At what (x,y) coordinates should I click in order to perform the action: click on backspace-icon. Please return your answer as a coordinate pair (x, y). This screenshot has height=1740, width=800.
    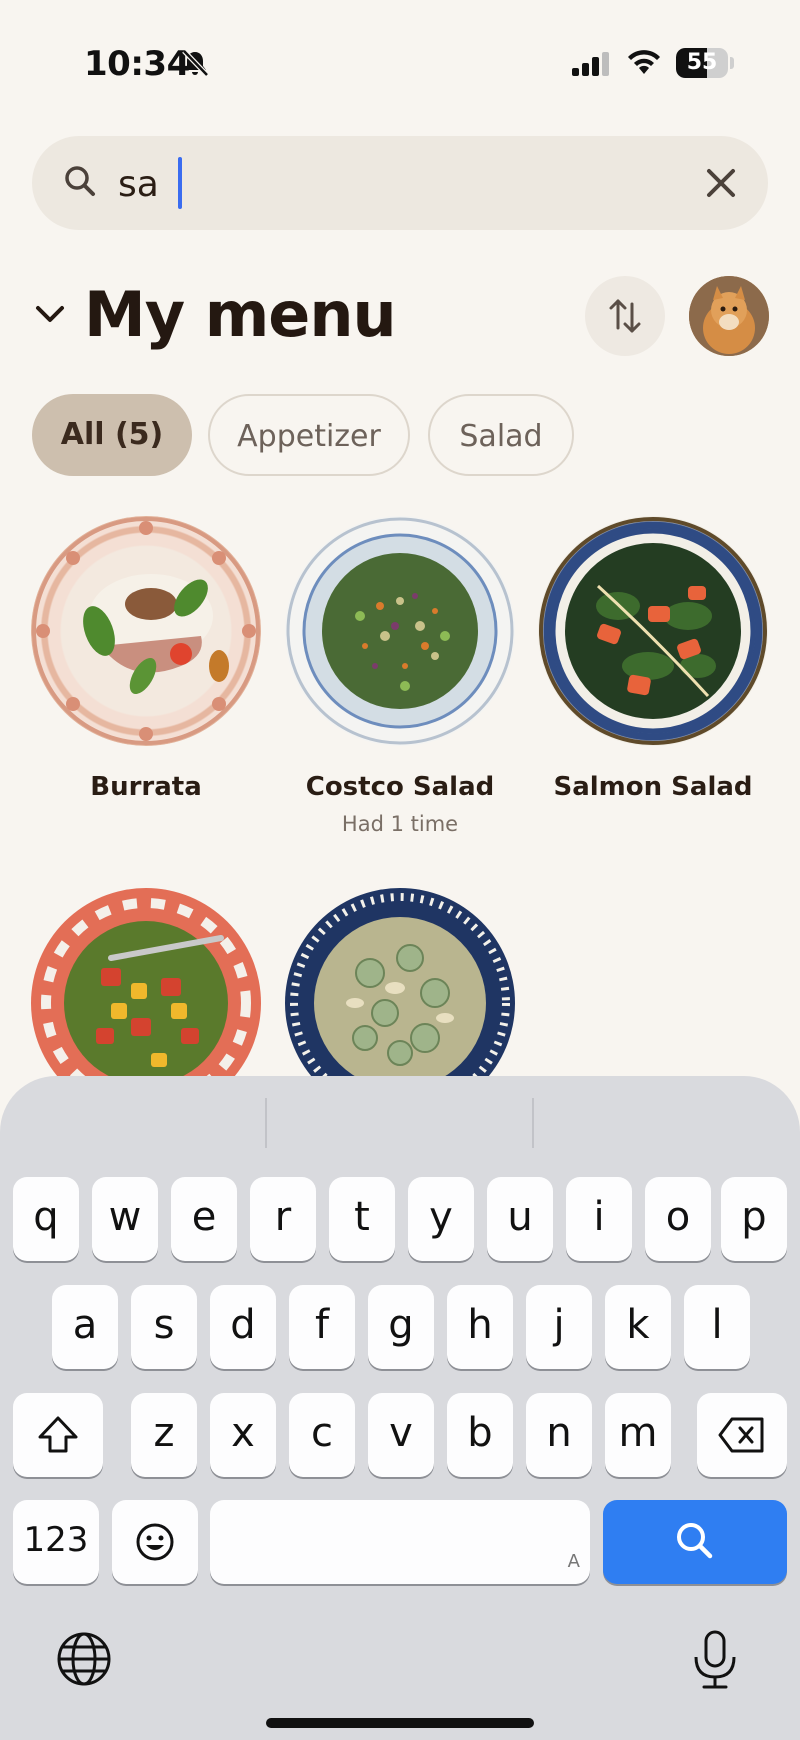
    Looking at the image, I should click on (741, 1435).